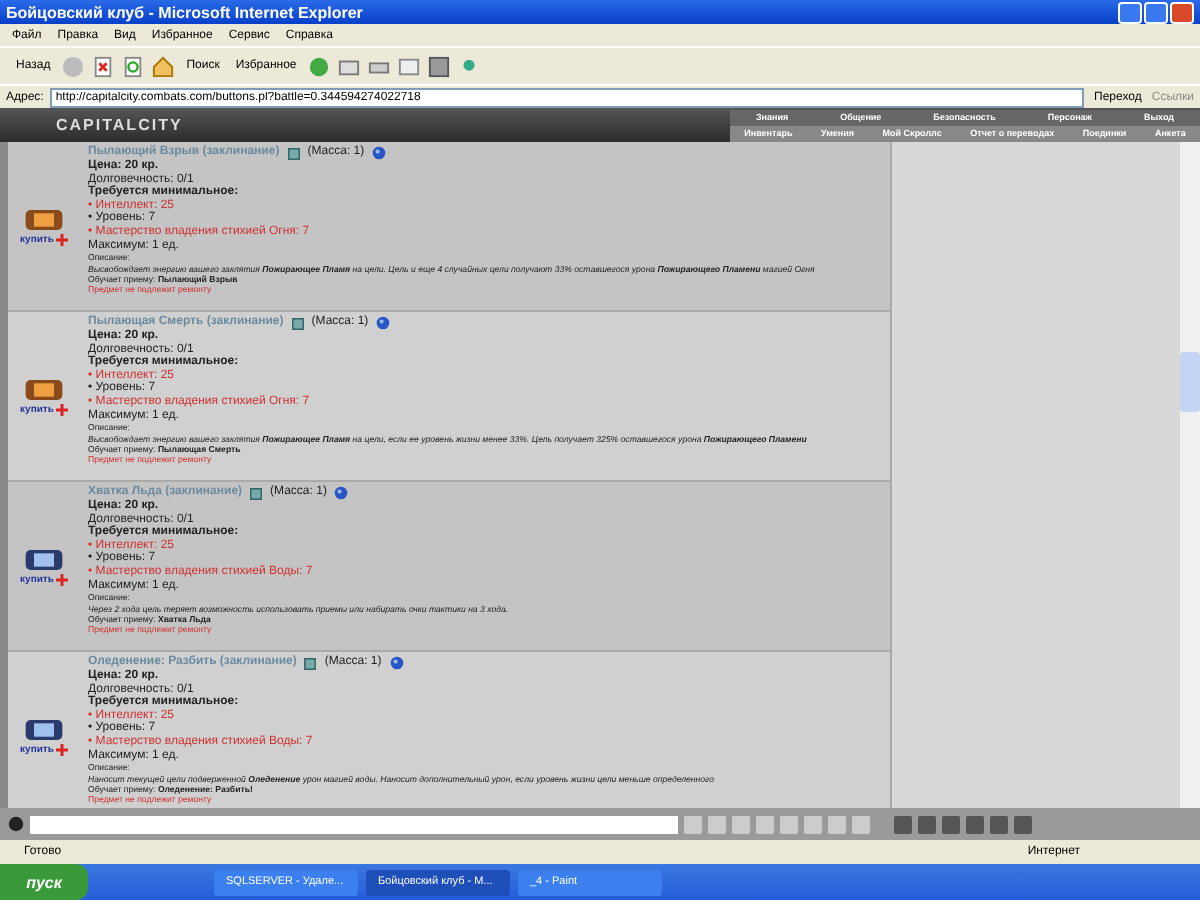 The height and width of the screenshot is (900, 1200). What do you see at coordinates (184, 12) in the screenshot?
I see `window-title: Бойцовский клуб - Microsoft Internet Explorer` at bounding box center [184, 12].